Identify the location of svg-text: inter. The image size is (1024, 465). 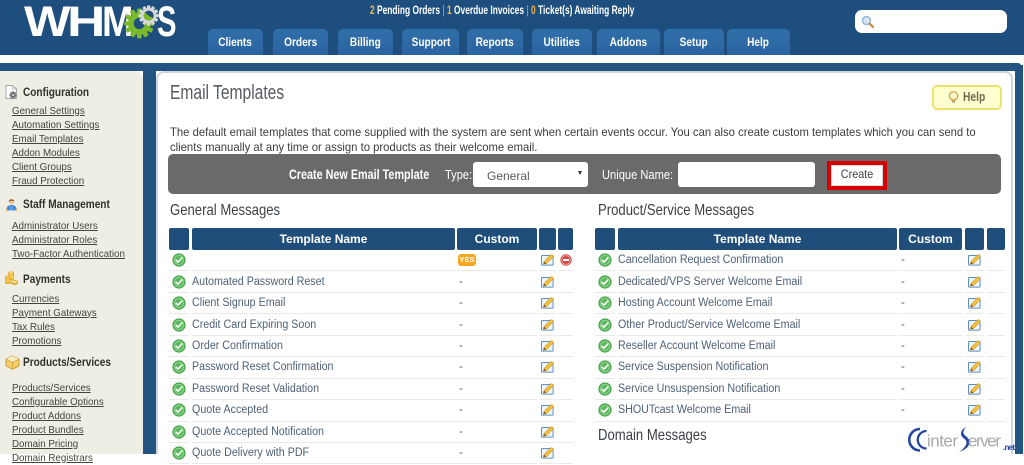
(942, 441).